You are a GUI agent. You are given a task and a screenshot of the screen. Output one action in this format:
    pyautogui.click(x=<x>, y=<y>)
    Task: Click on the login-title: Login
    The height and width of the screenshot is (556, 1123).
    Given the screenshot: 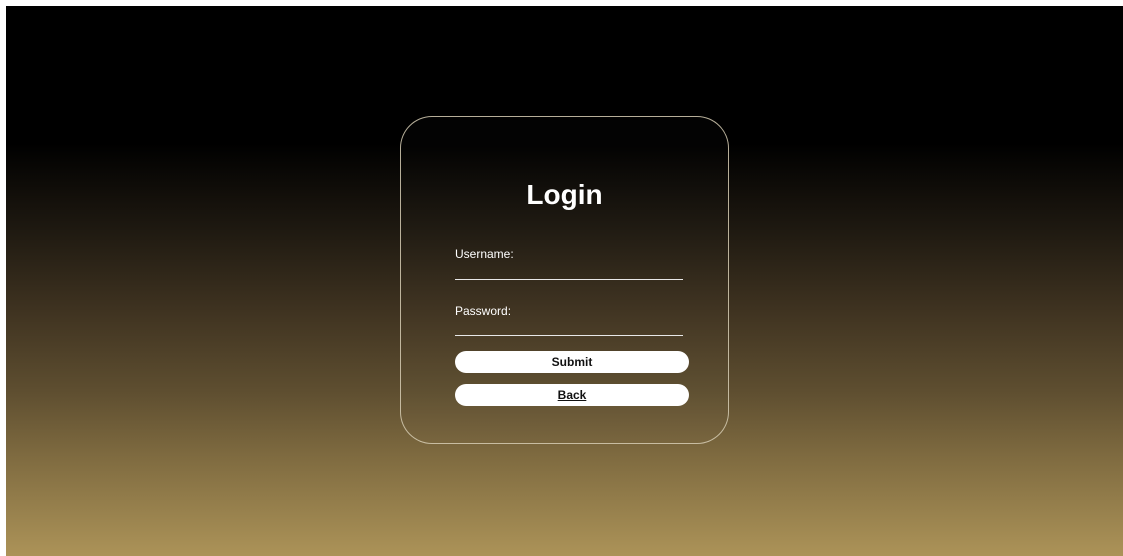 What is the action you would take?
    pyautogui.click(x=564, y=194)
    